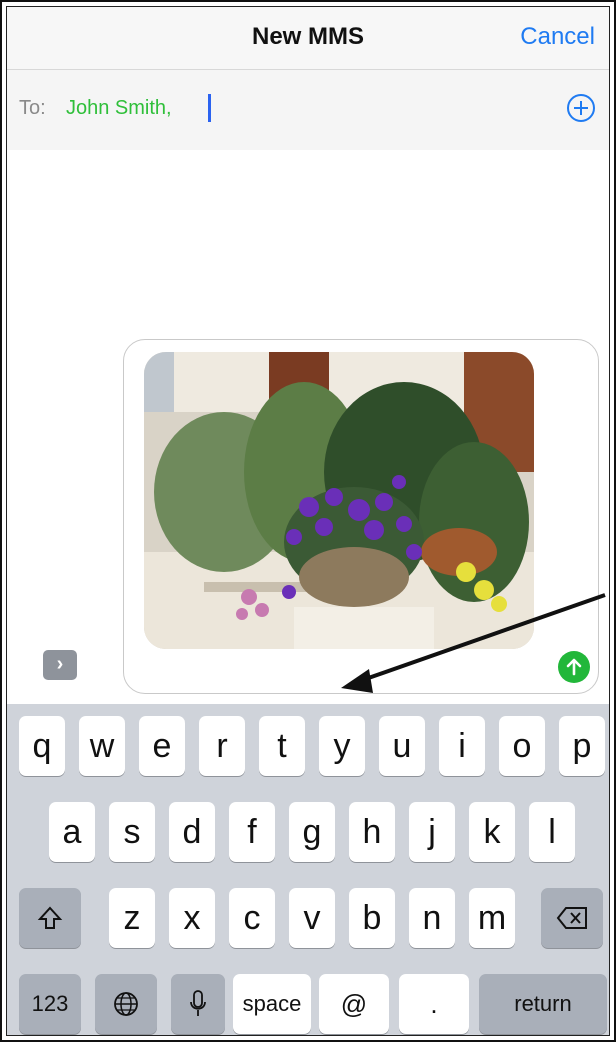  I want to click on key-h: h, so click(372, 832).